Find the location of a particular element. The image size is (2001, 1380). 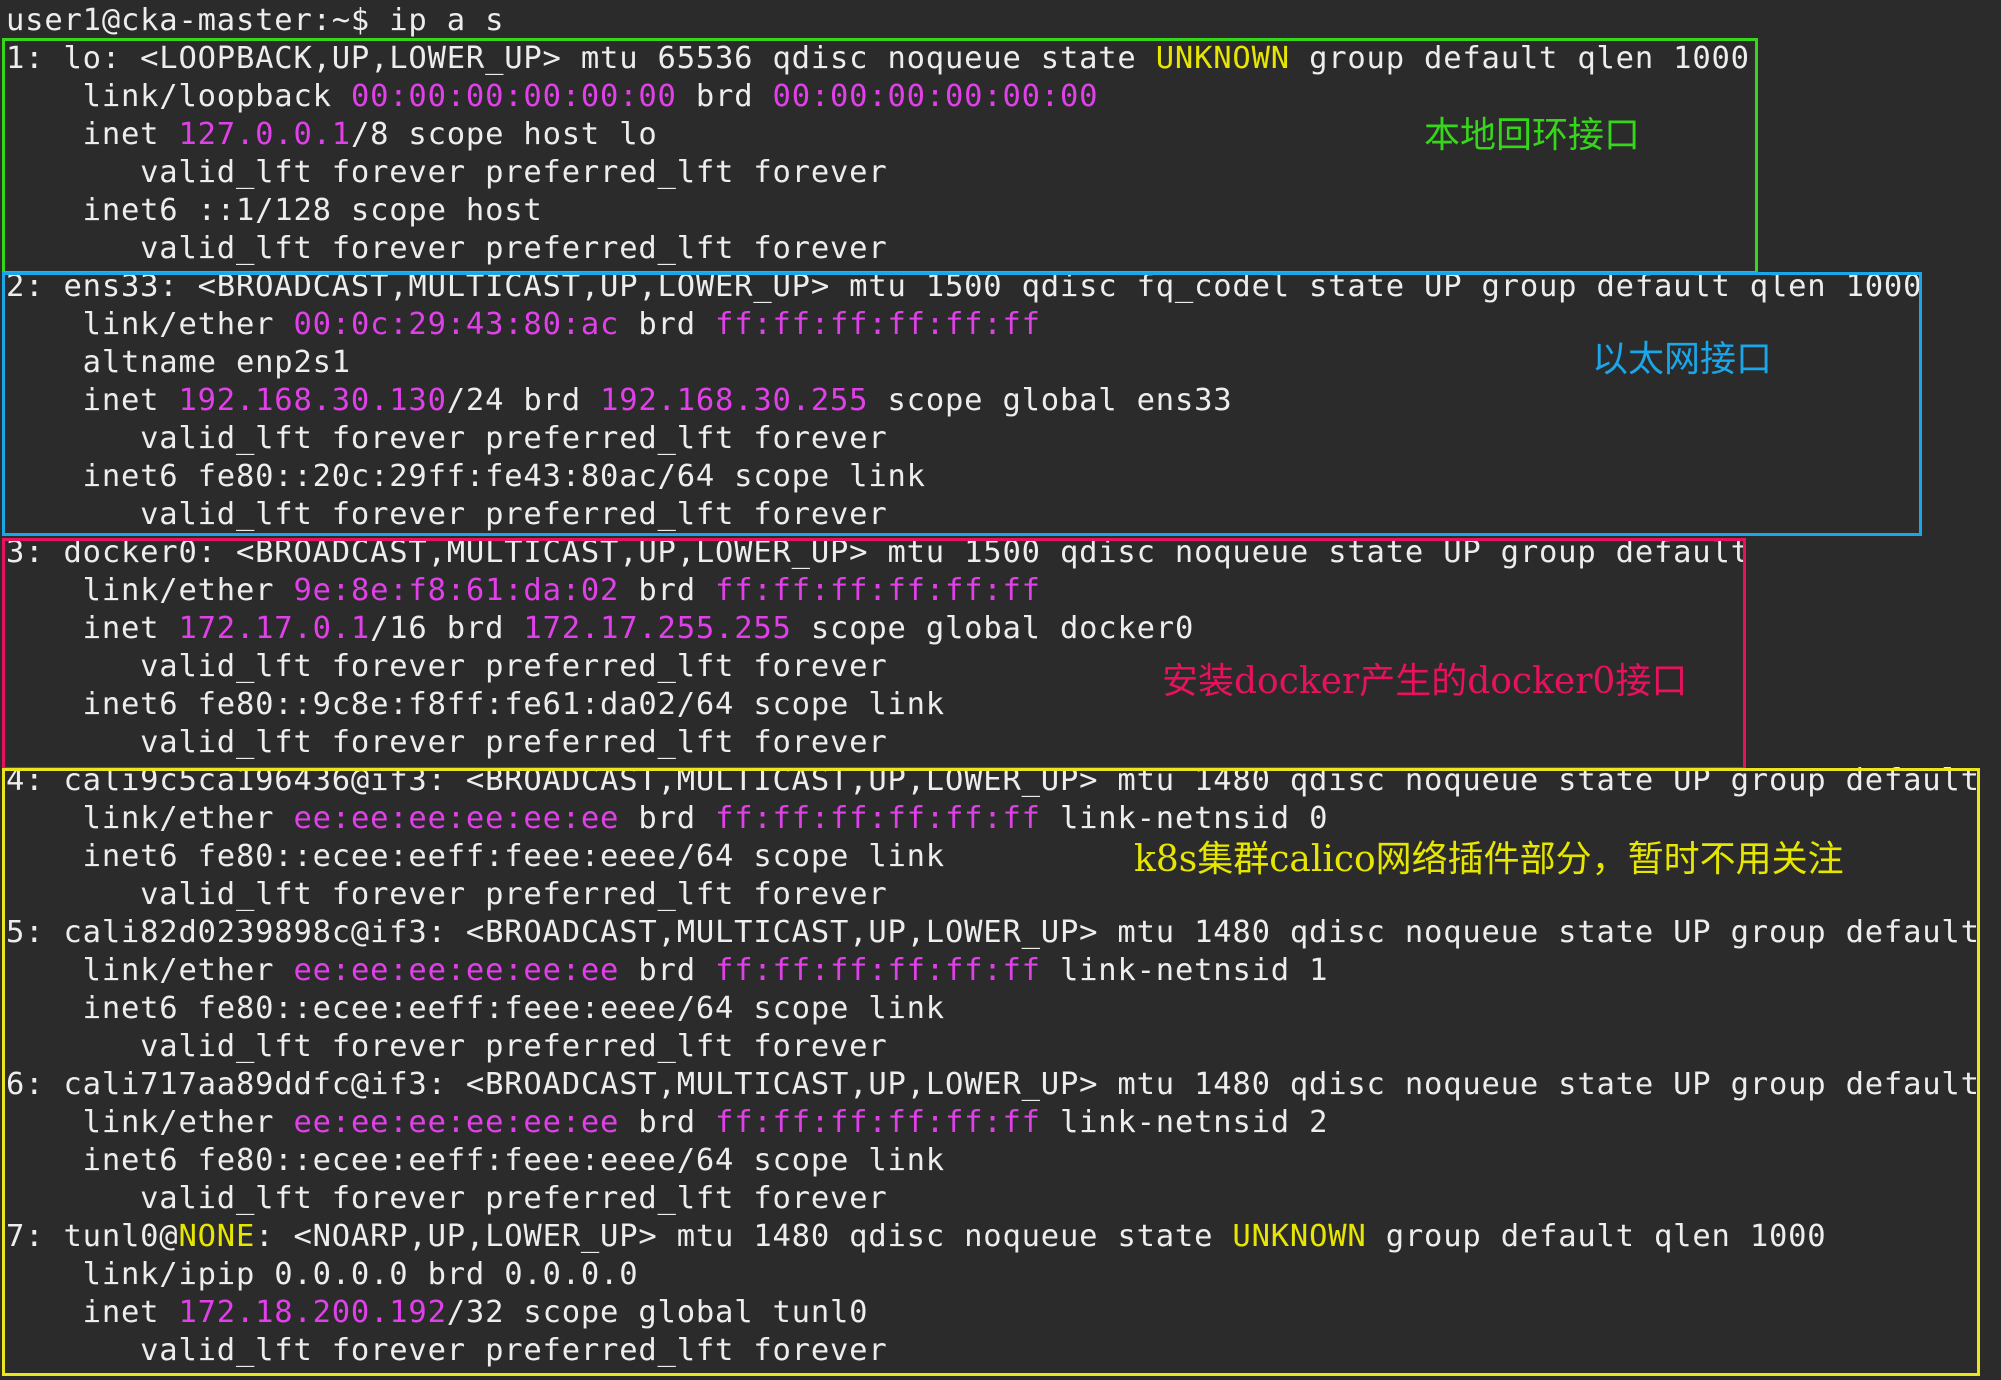

docker-highlight-box is located at coordinates (874, 654).